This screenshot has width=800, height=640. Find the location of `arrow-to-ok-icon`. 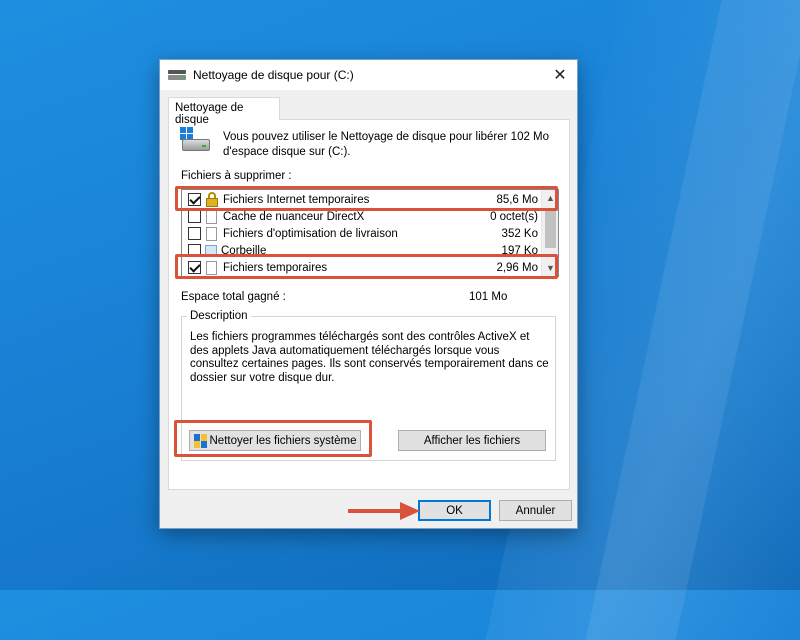

arrow-to-ok-icon is located at coordinates (384, 511).